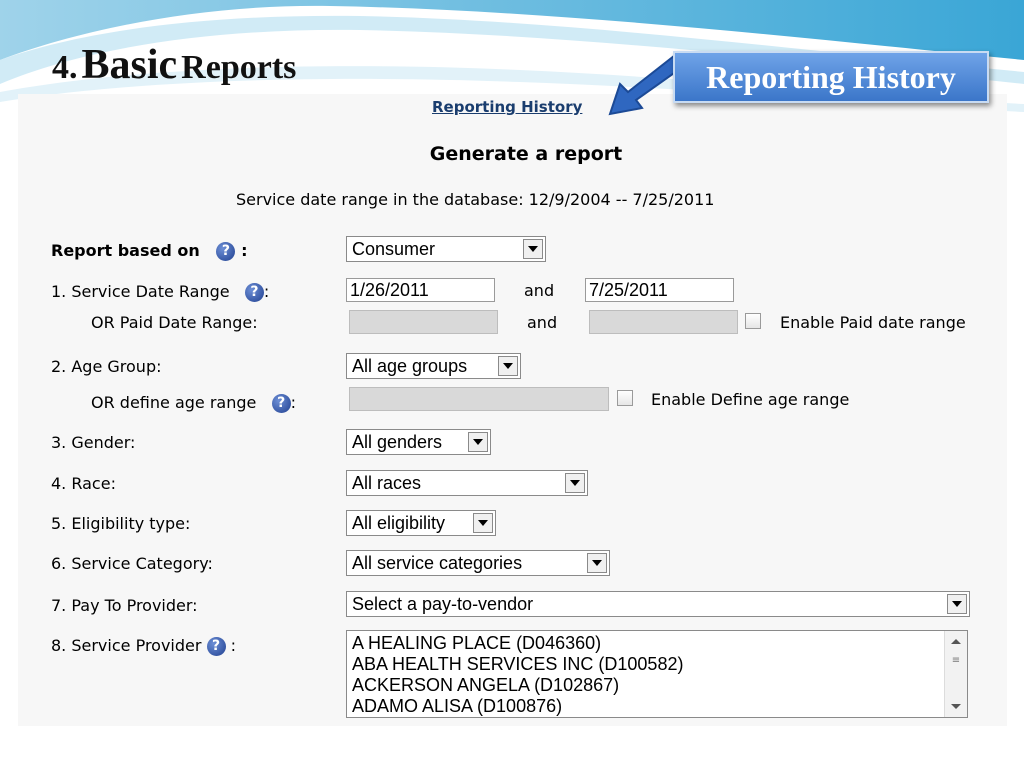 The width and height of the screenshot is (1024, 768). Describe the element at coordinates (658, 604) in the screenshot. I see `pay-to-provider-select: Select a pay-to-vendor` at that location.